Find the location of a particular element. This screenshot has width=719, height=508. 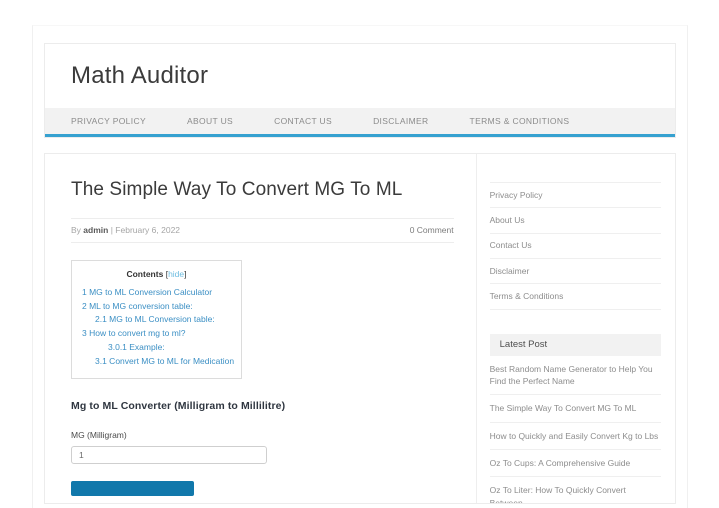

toc-item-1: 1 MG to ML Conversion Calculator is located at coordinates (156, 293).